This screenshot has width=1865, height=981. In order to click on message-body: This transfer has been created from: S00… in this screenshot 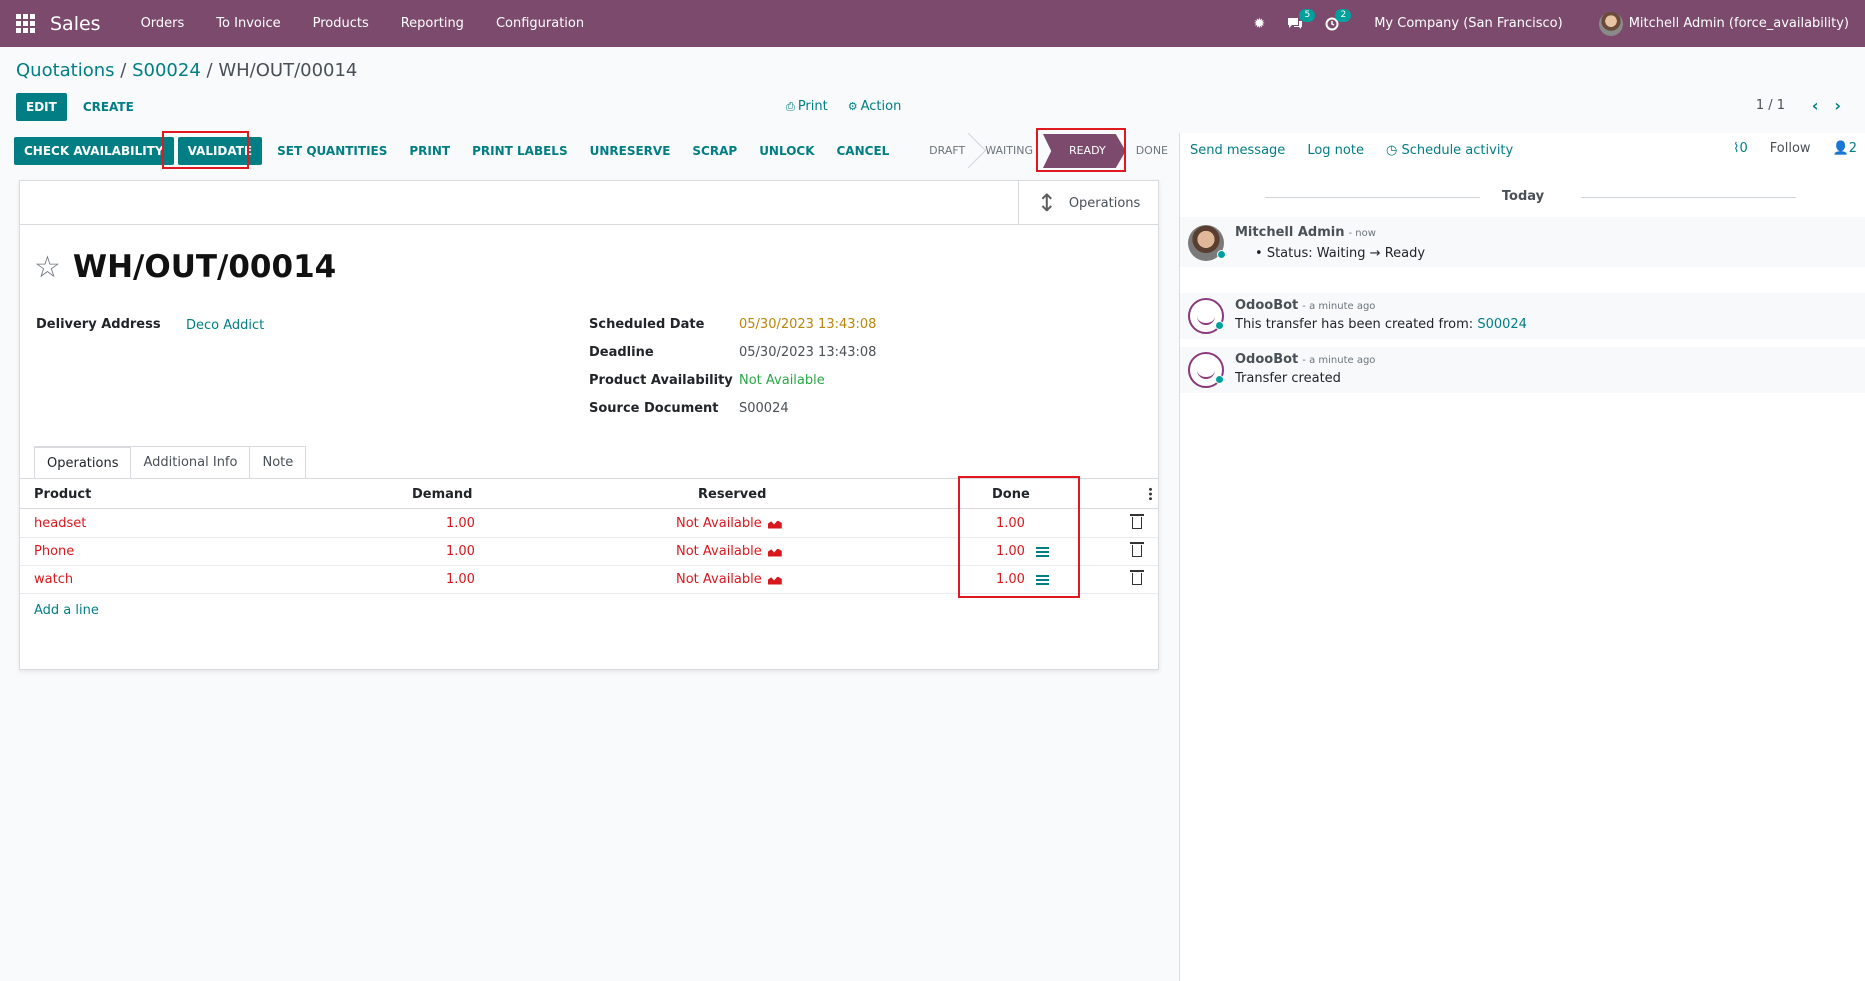, I will do `click(1381, 324)`.